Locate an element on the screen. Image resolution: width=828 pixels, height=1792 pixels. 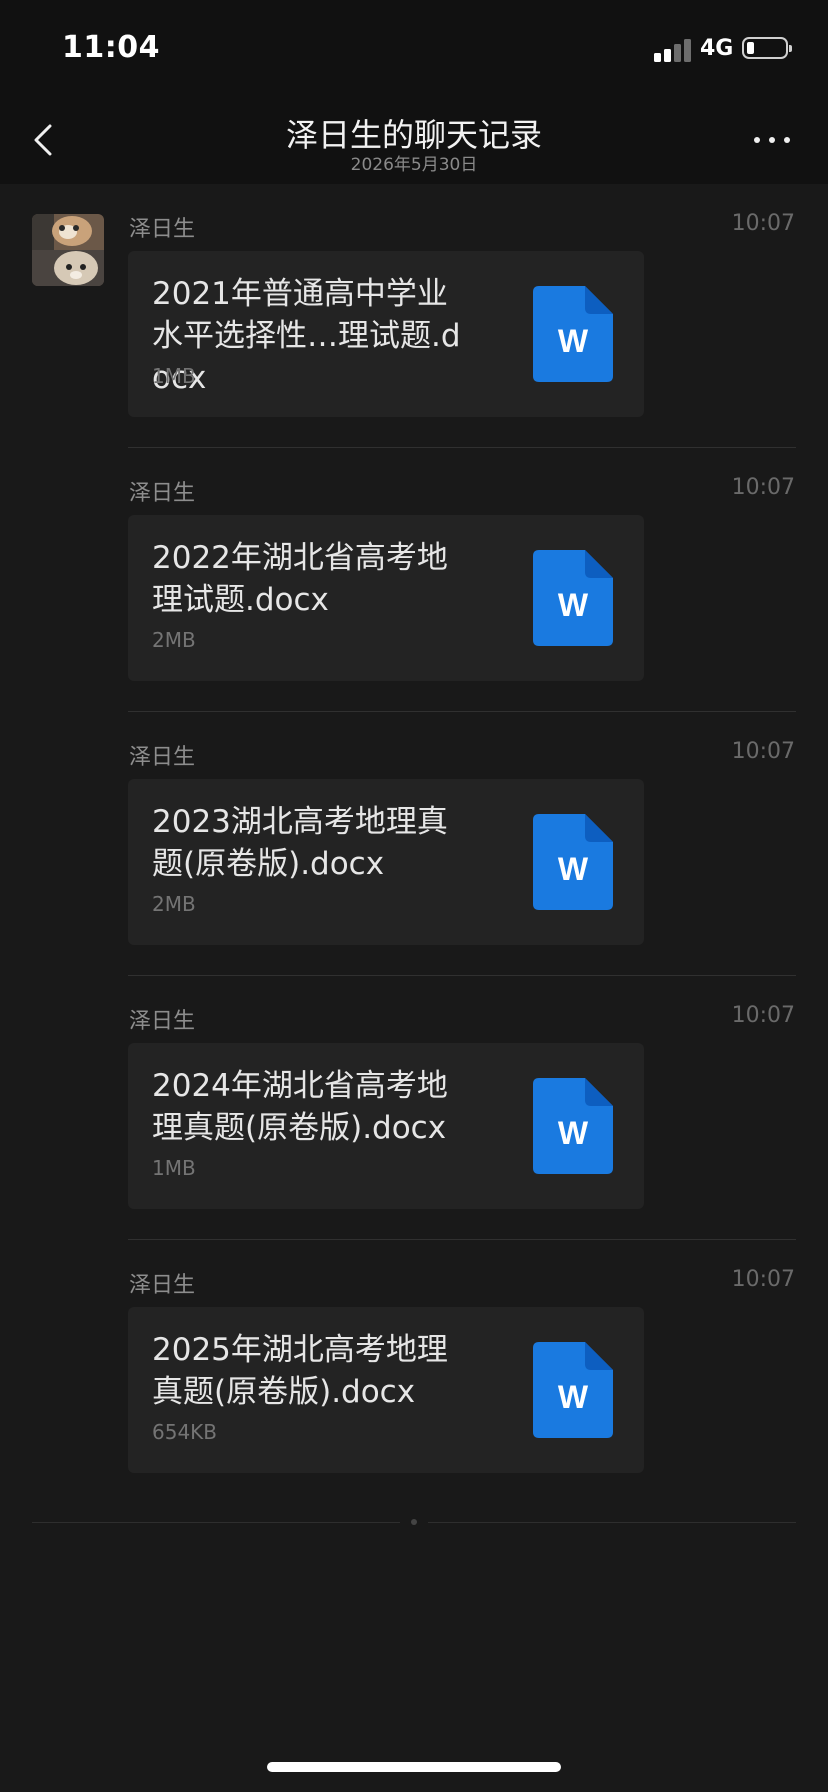
more-button is located at coordinates (772, 140).